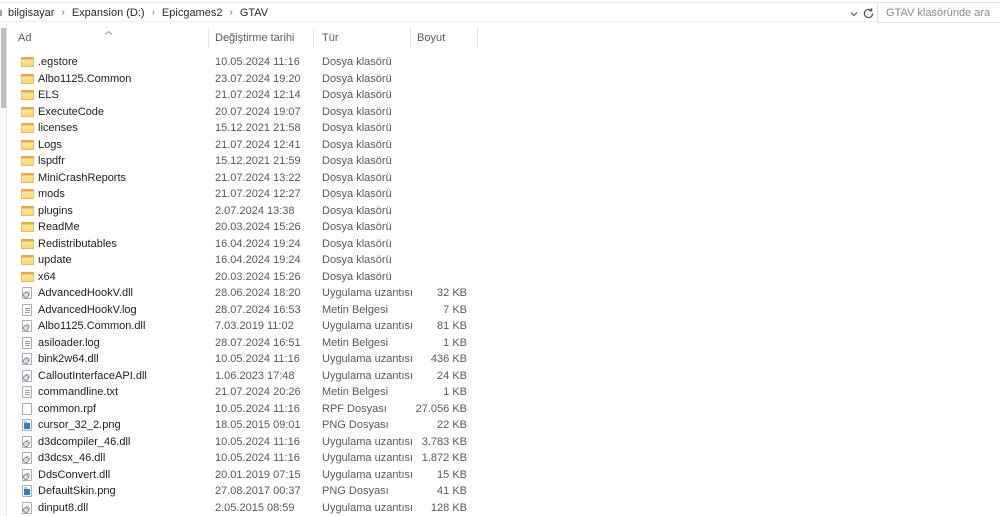  I want to click on file-date-modified: 20.07.2024 19:07, so click(258, 111).